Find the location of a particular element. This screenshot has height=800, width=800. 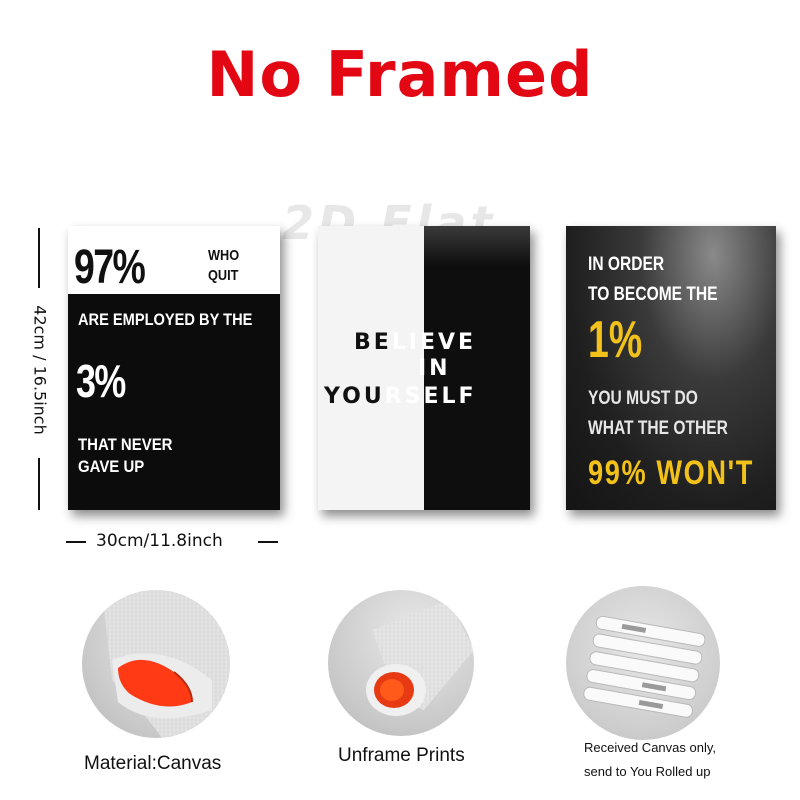

poster-line-b: WHAT THE OTHER is located at coordinates (658, 428).